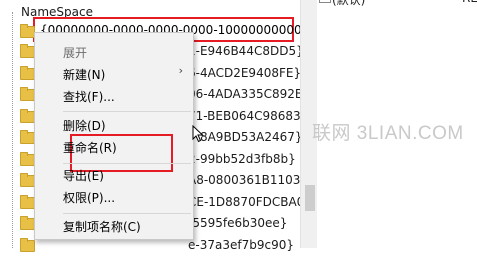 This screenshot has width=477, height=256. What do you see at coordinates (325, 1) in the screenshot?
I see `string-value-icon` at bounding box center [325, 1].